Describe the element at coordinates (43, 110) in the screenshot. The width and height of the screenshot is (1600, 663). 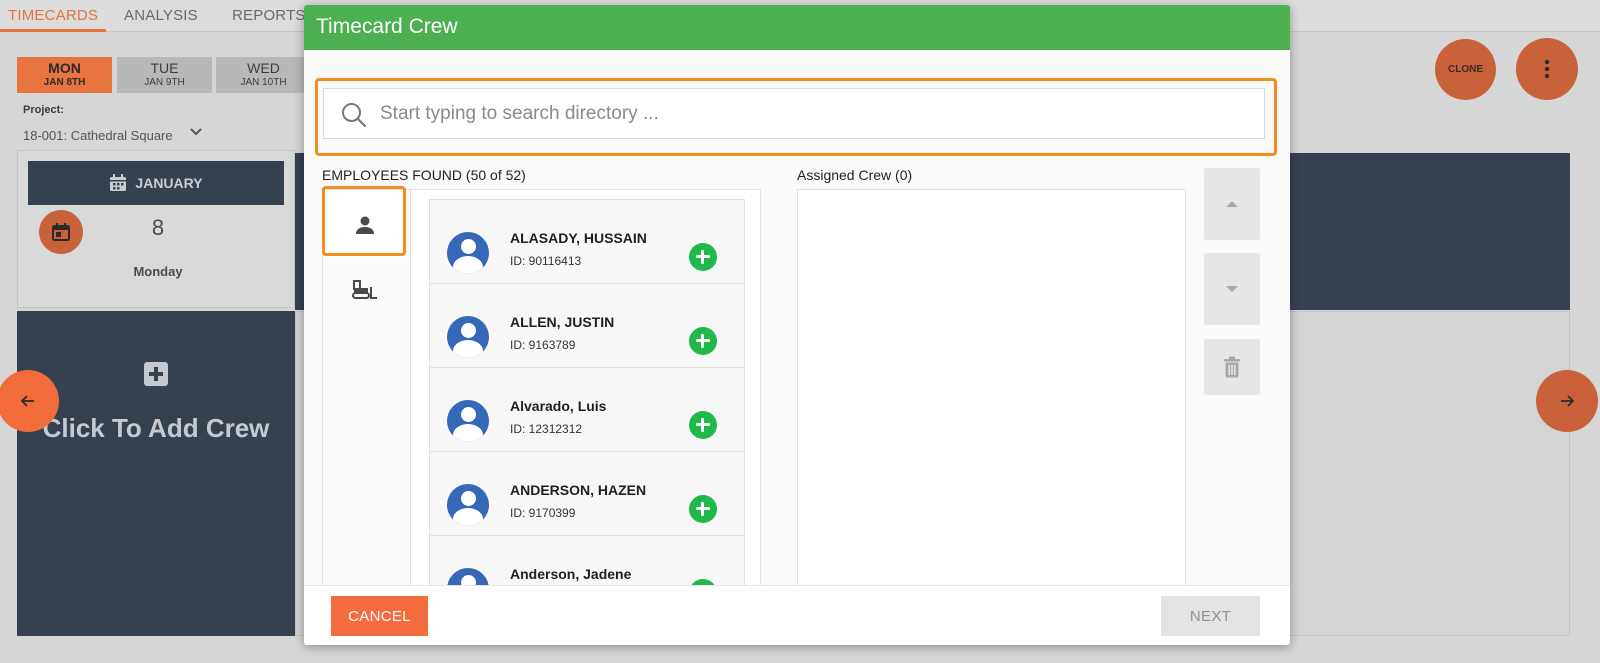
I see `project-label: Project:` at that location.